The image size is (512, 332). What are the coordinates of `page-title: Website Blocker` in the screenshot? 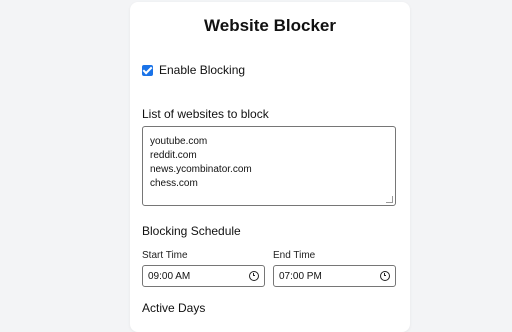 It's located at (270, 25).